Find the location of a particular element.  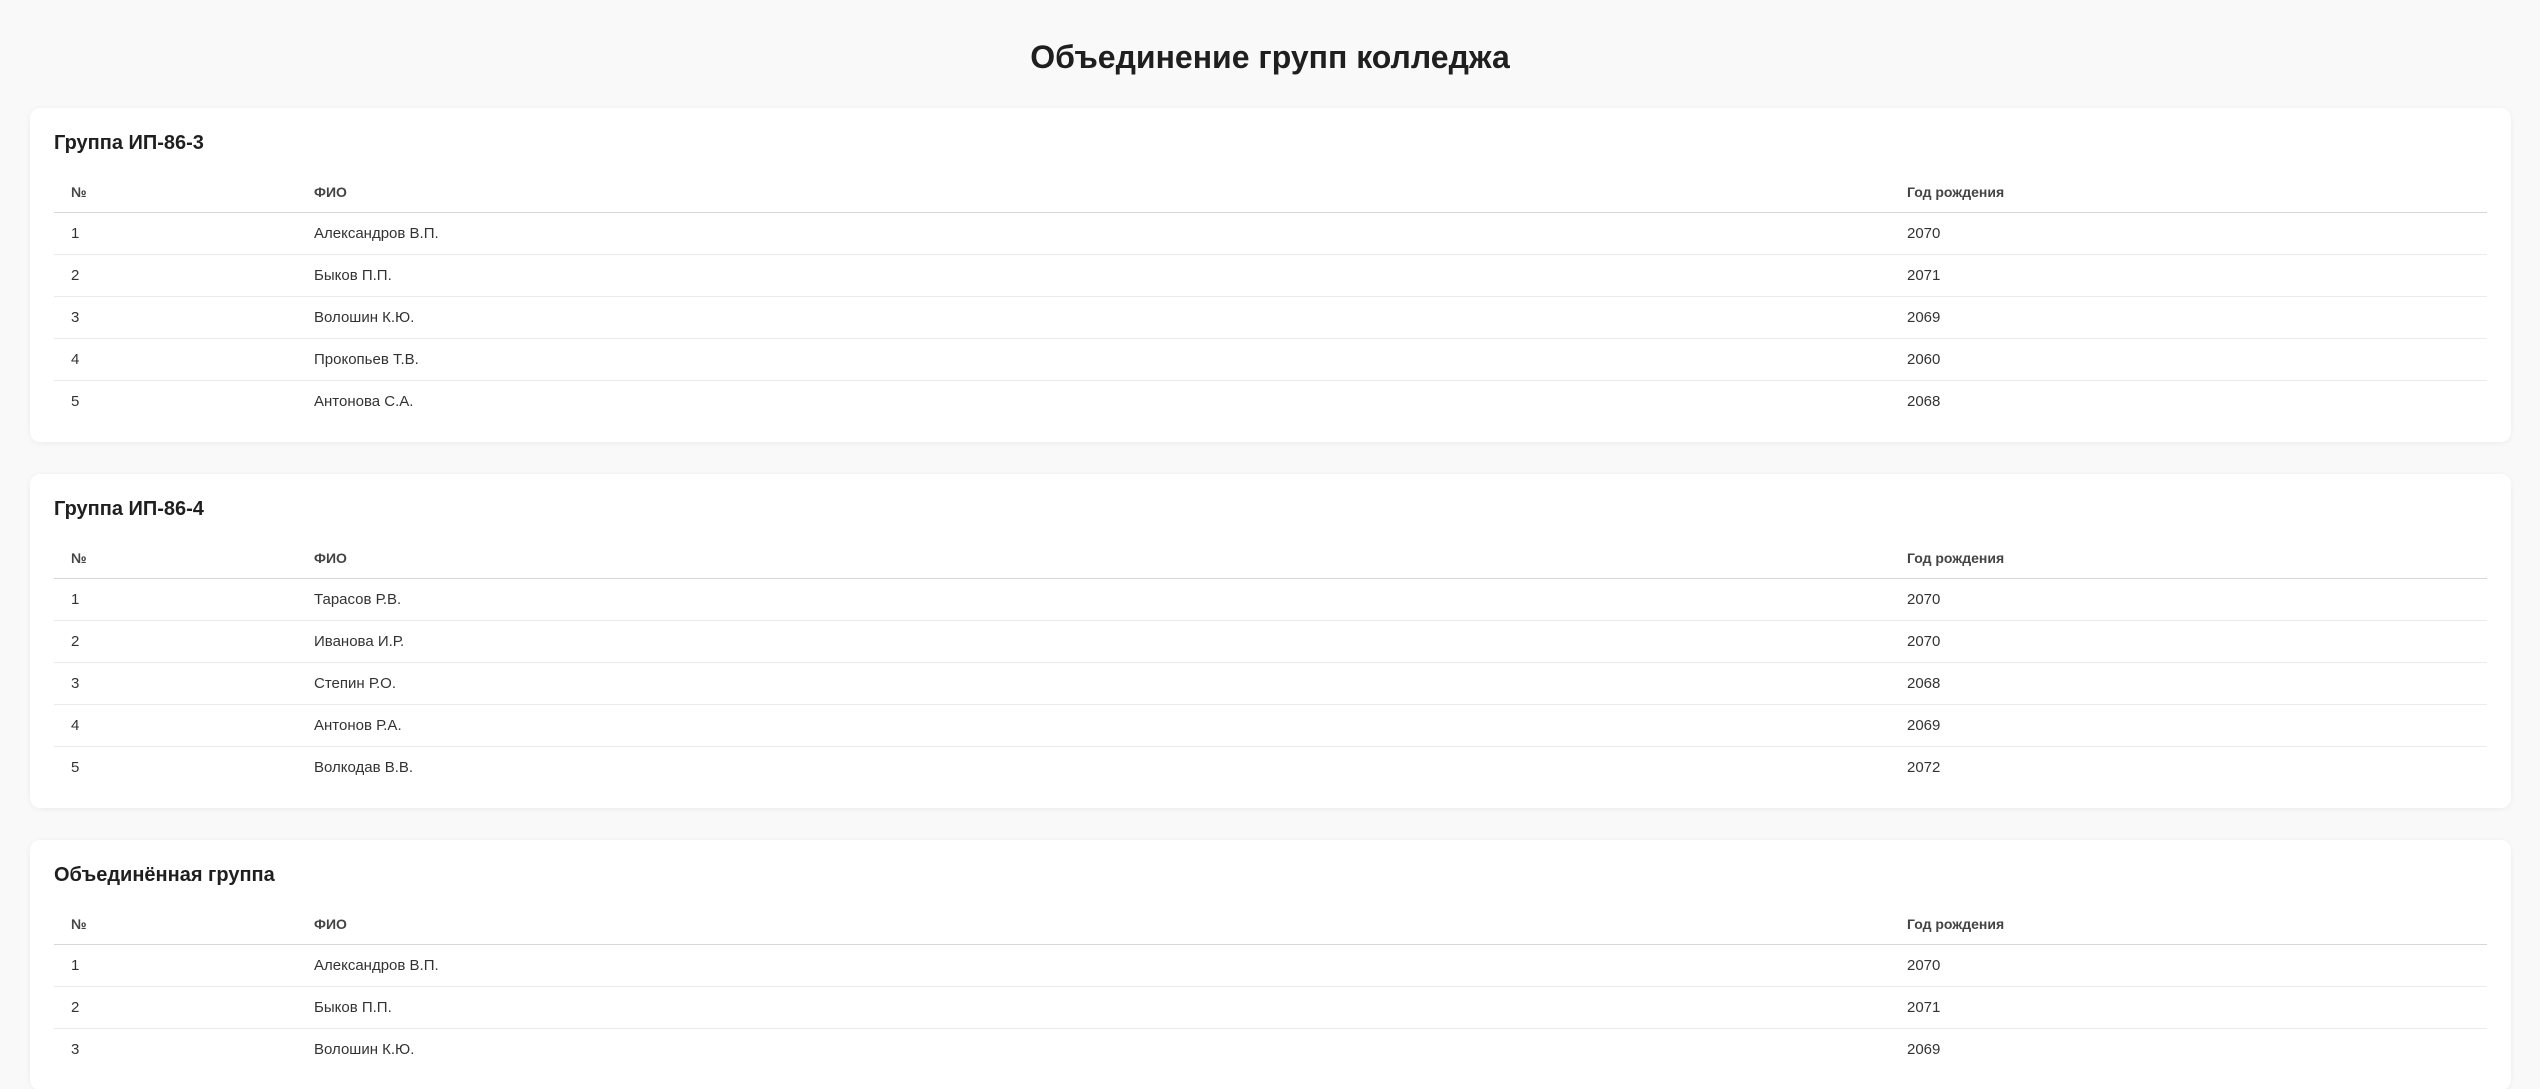

group-title: Группа ИП-86-4 is located at coordinates (129, 509).